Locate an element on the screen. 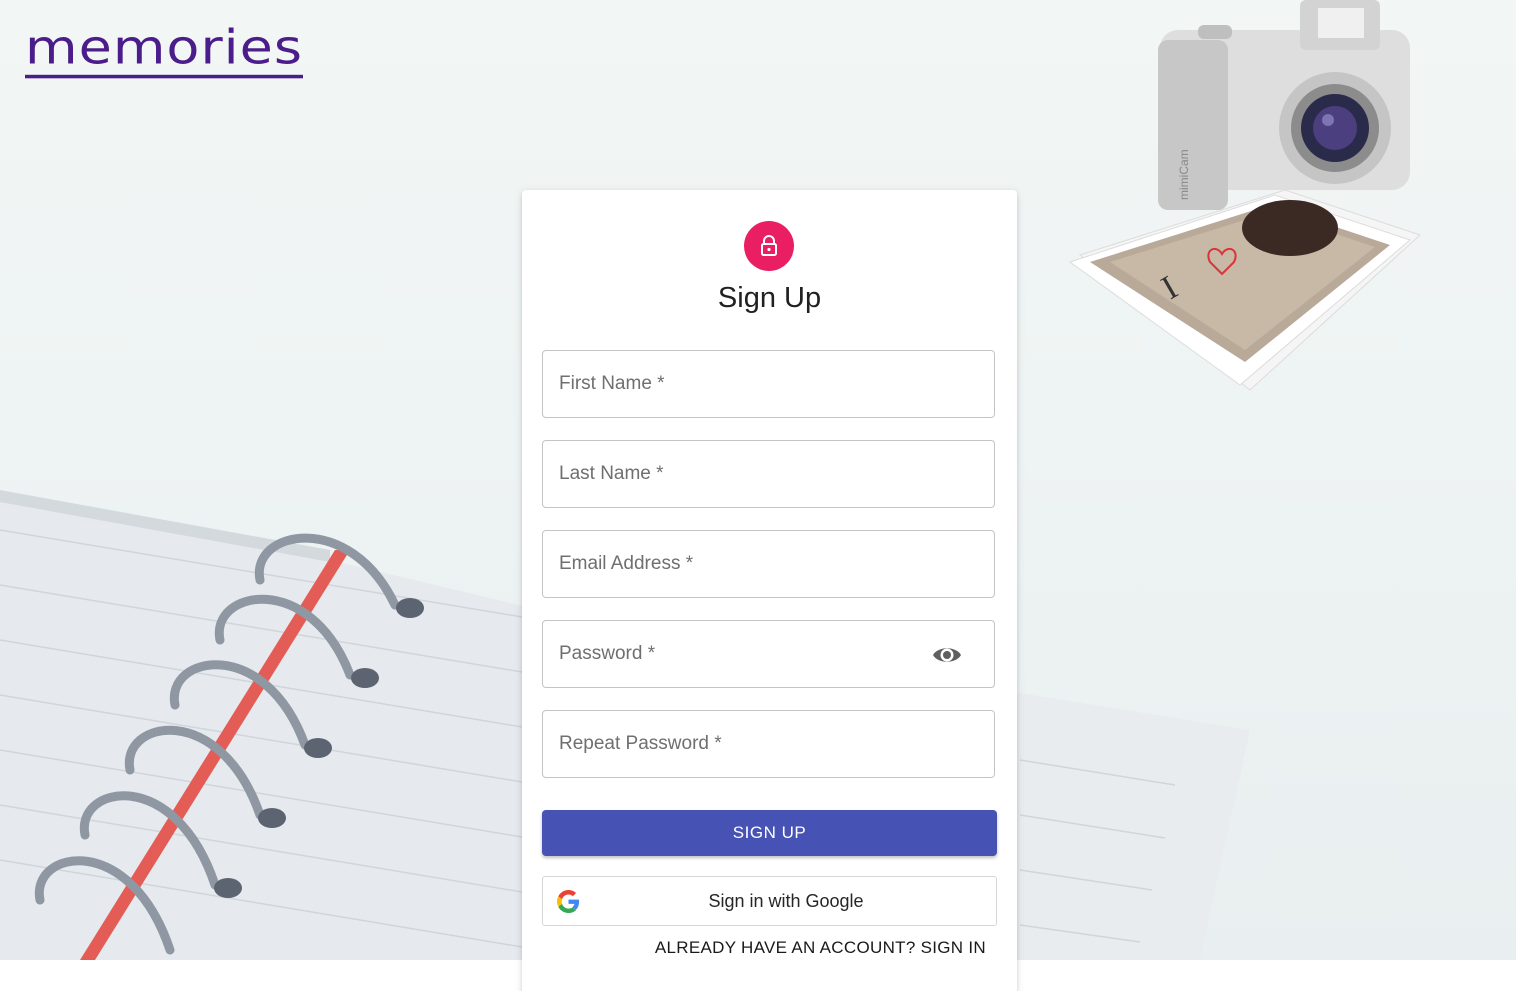 This screenshot has width=1516, height=991. sign-up-button: SIGN UP is located at coordinates (769, 833).